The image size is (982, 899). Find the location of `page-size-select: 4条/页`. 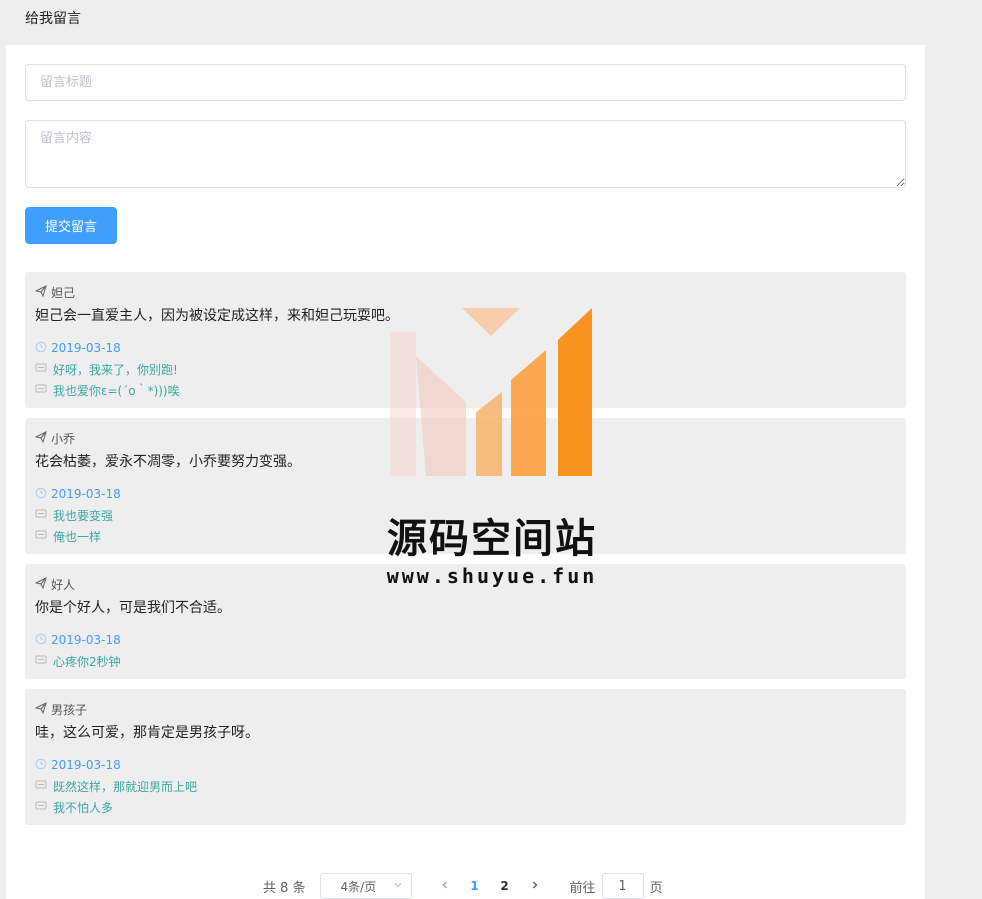

page-size-select: 4条/页 is located at coordinates (365, 886).